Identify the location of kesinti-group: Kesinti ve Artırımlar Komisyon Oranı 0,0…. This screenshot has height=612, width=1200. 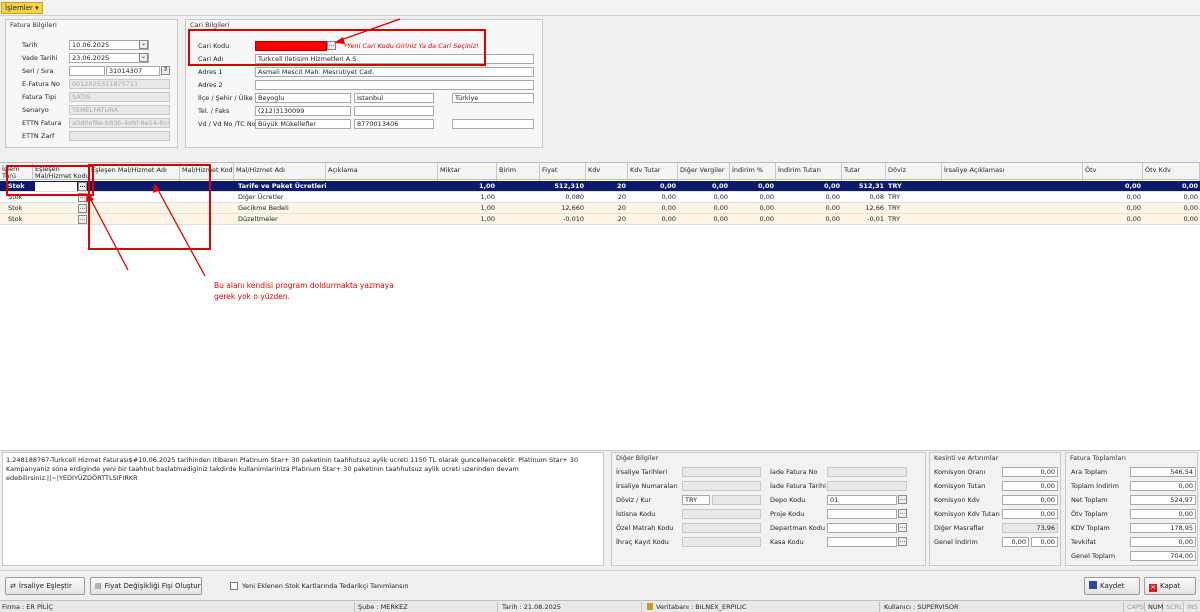
(995, 509).